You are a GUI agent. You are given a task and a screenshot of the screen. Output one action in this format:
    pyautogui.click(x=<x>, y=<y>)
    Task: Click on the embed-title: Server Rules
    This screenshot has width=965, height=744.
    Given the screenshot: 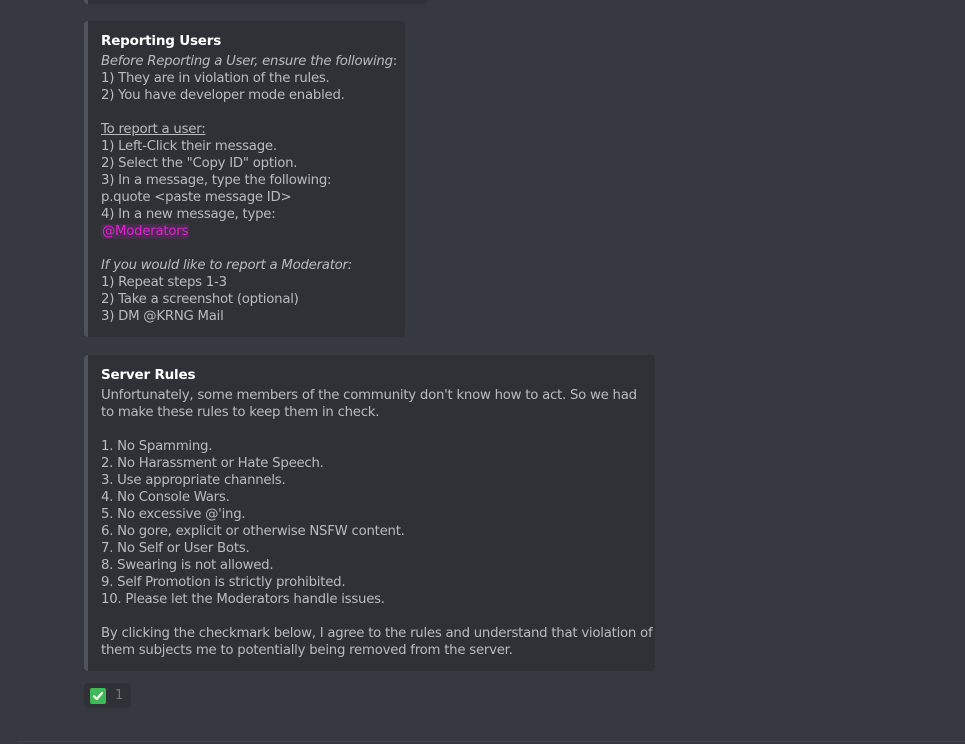 What is the action you would take?
    pyautogui.click(x=148, y=375)
    